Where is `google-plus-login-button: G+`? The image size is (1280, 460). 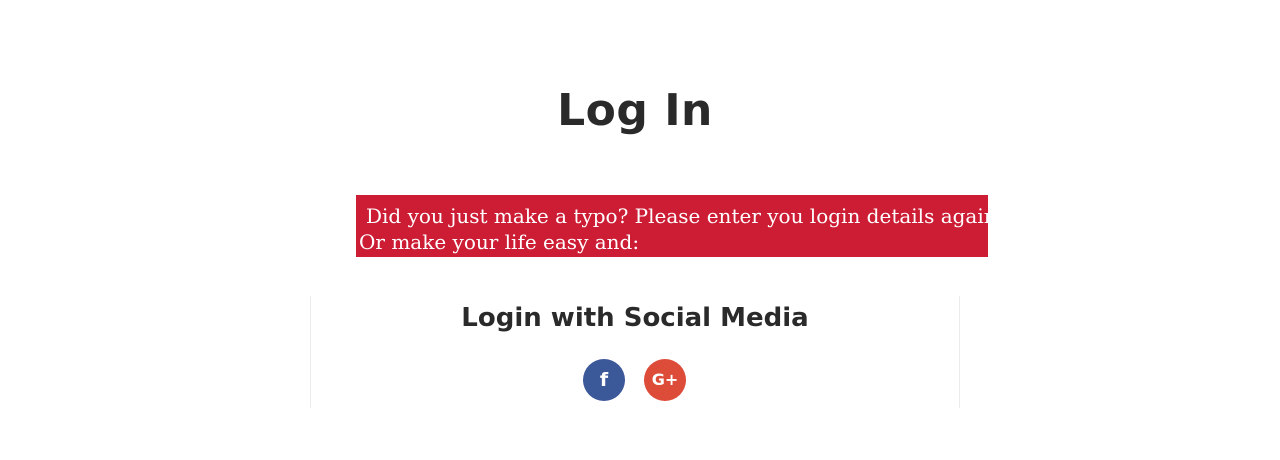 google-plus-login-button: G+ is located at coordinates (665, 380).